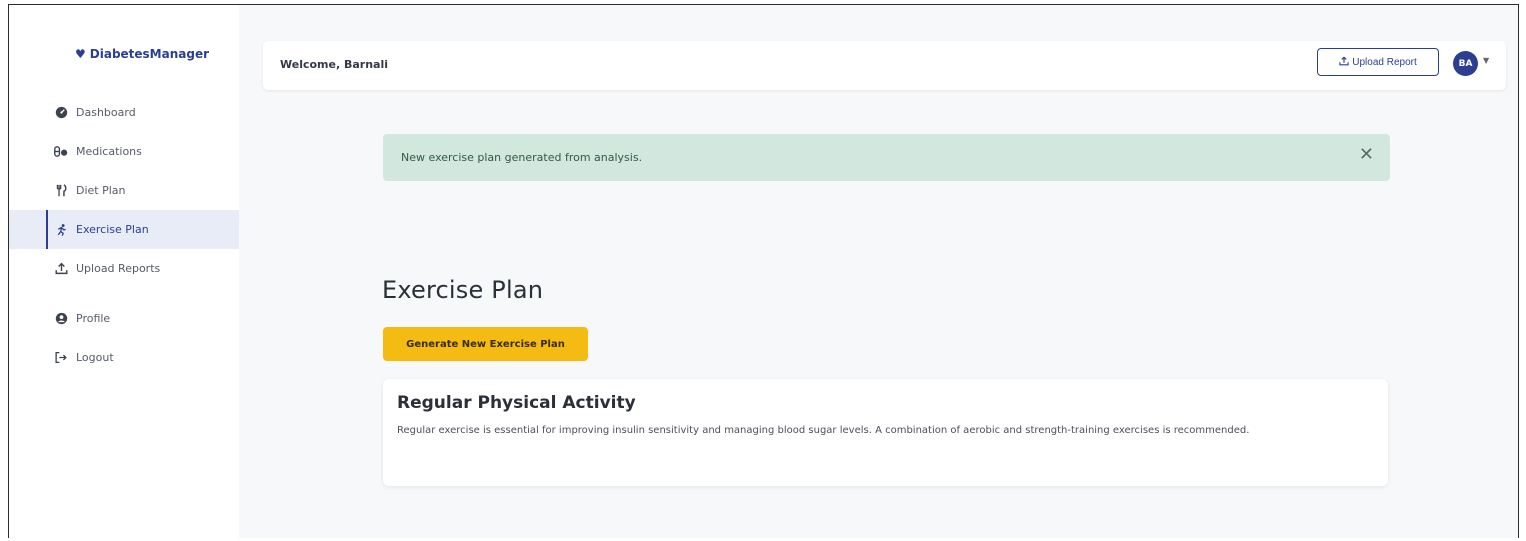  I want to click on running-icon, so click(61, 230).